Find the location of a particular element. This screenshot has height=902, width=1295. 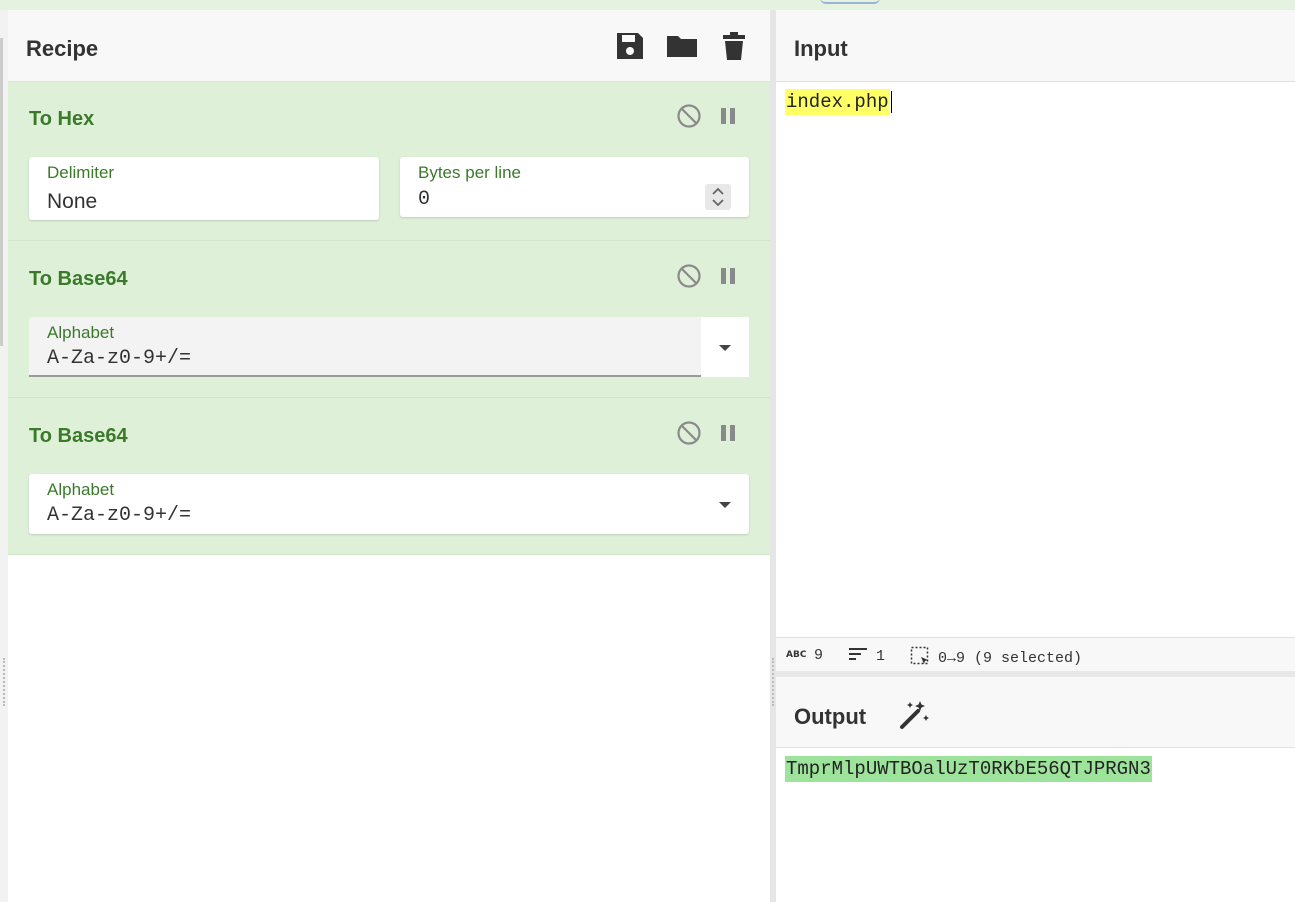

char-count: 9 is located at coordinates (819, 655).